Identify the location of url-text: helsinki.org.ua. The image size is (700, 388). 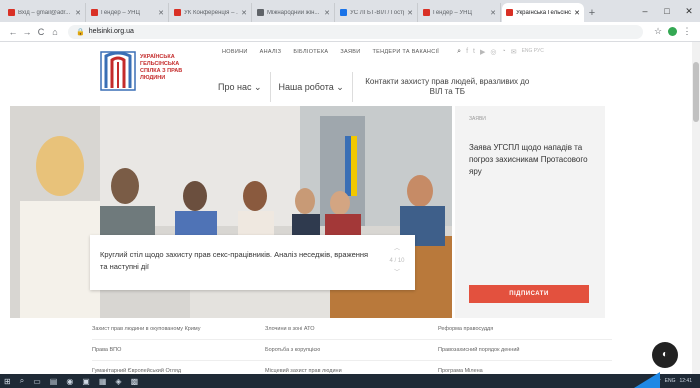
(111, 31).